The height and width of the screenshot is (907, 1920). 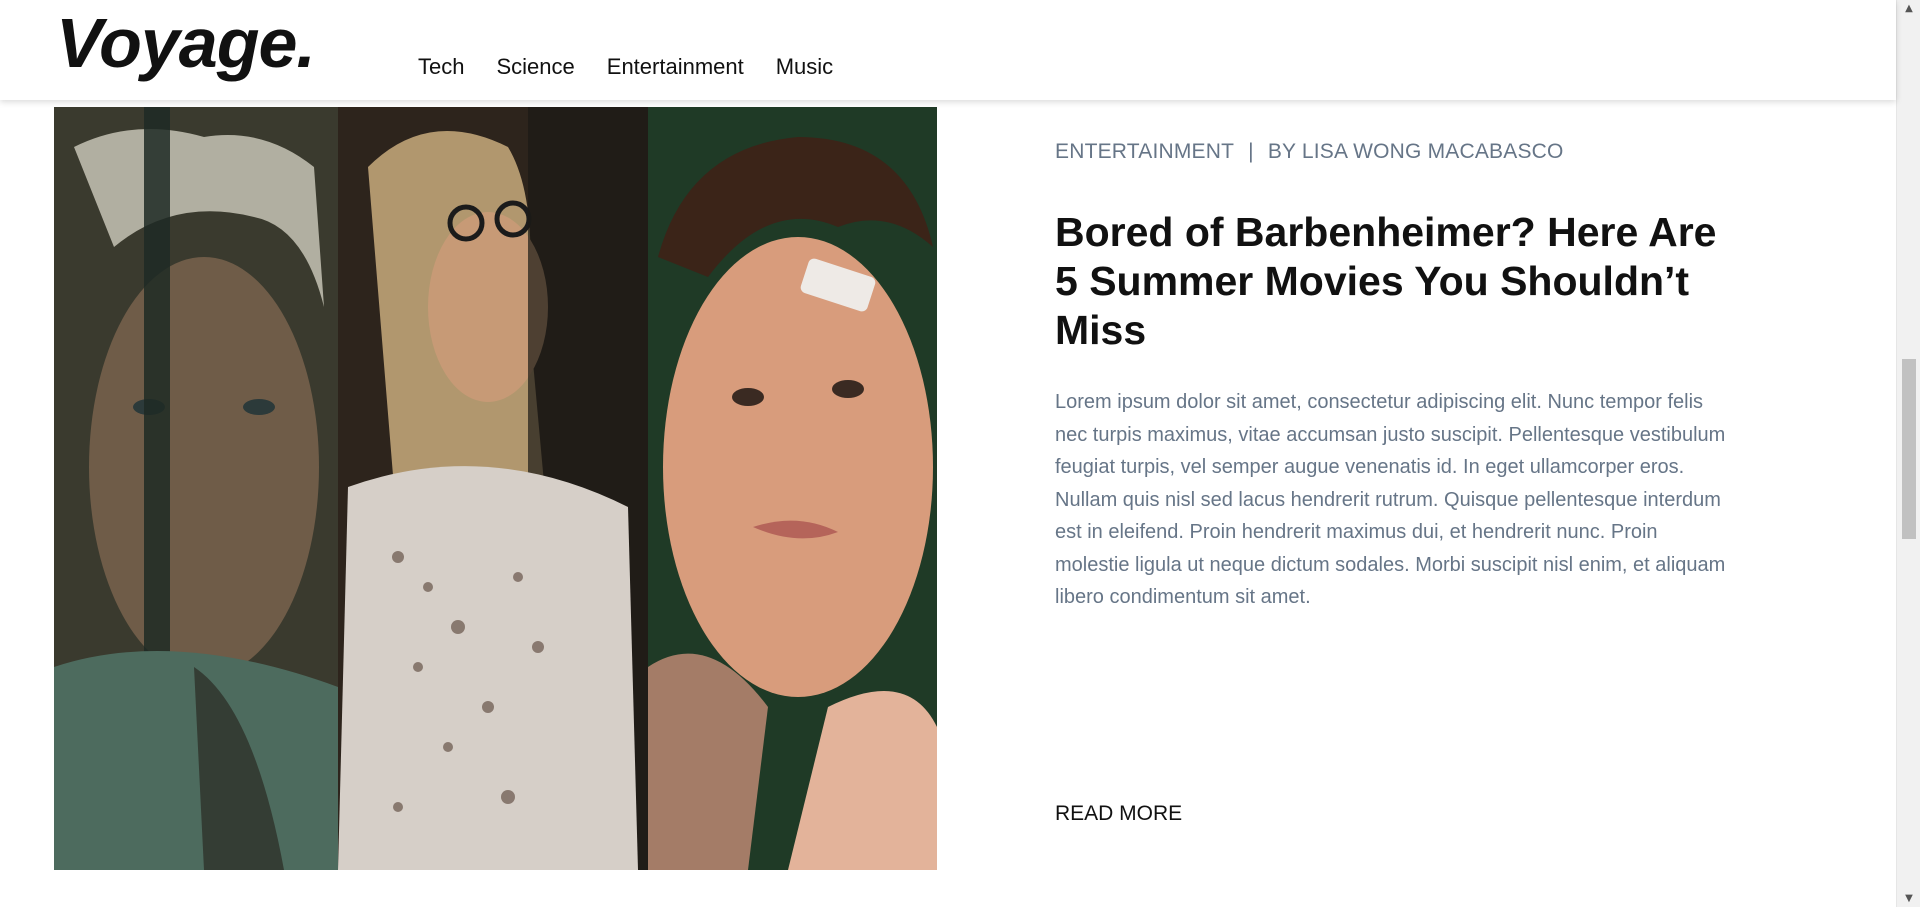 I want to click on image-panel-right, so click(x=792, y=488).